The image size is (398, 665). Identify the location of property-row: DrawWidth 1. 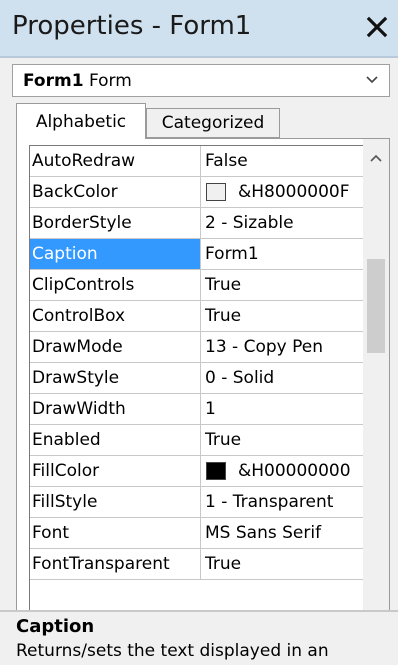
(204, 409).